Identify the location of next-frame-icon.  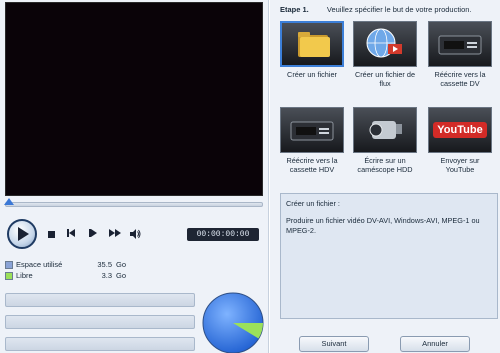
(93, 234).